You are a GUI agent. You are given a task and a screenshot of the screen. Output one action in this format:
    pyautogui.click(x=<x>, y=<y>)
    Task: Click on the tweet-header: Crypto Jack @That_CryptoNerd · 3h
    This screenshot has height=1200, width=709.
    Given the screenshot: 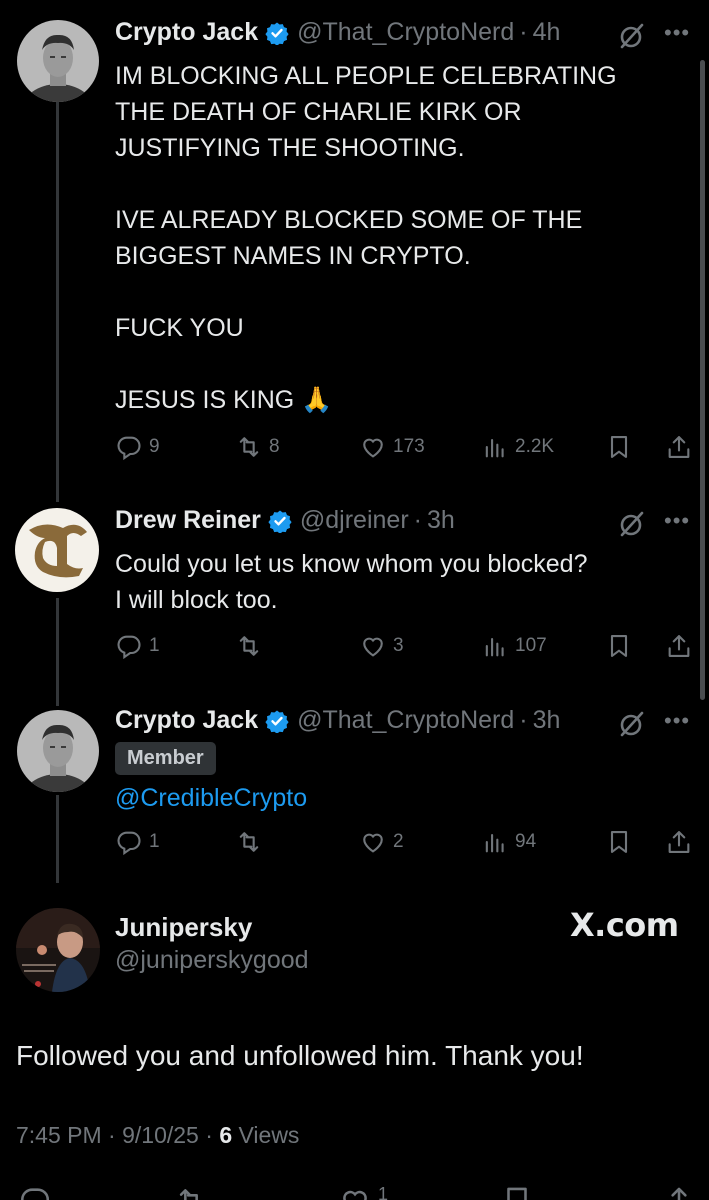 What is the action you would take?
    pyautogui.click(x=337, y=720)
    